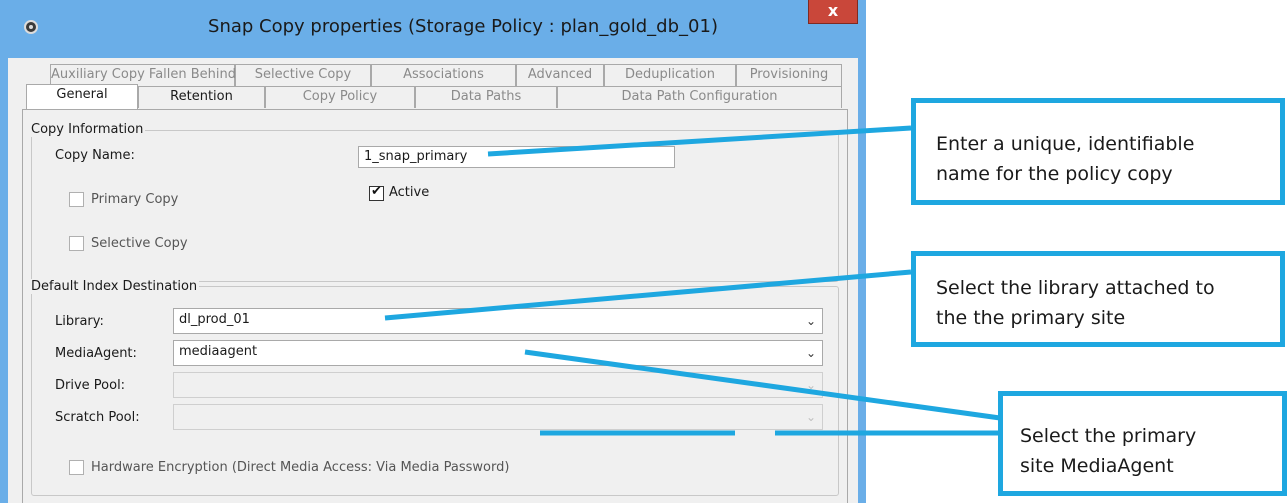 The image size is (1287, 503). I want to click on copy-name-leader-line, so click(699, 141).